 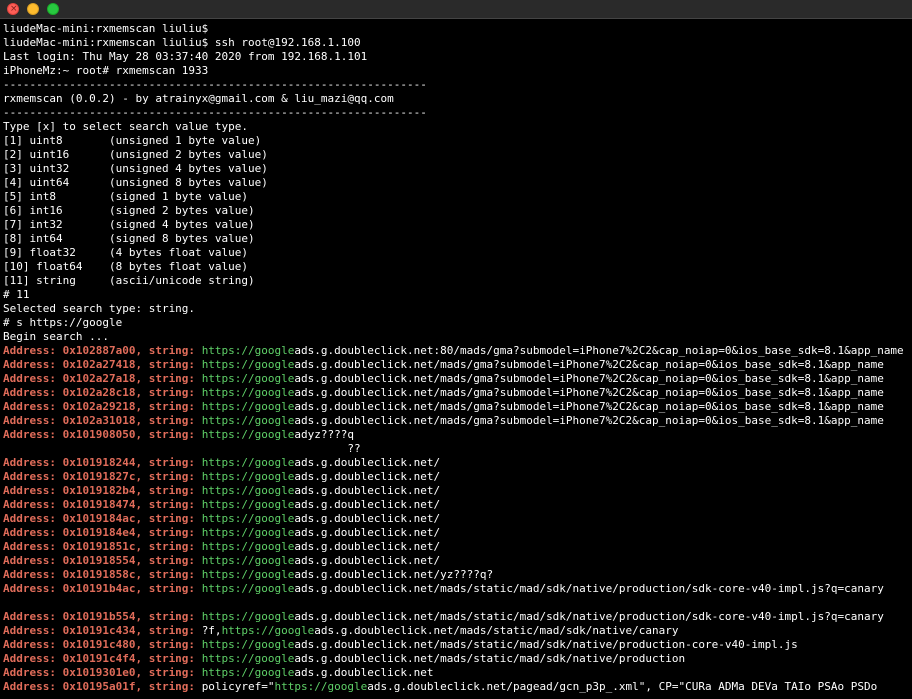 I want to click on result-prefix: policyref=", so click(x=238, y=686).